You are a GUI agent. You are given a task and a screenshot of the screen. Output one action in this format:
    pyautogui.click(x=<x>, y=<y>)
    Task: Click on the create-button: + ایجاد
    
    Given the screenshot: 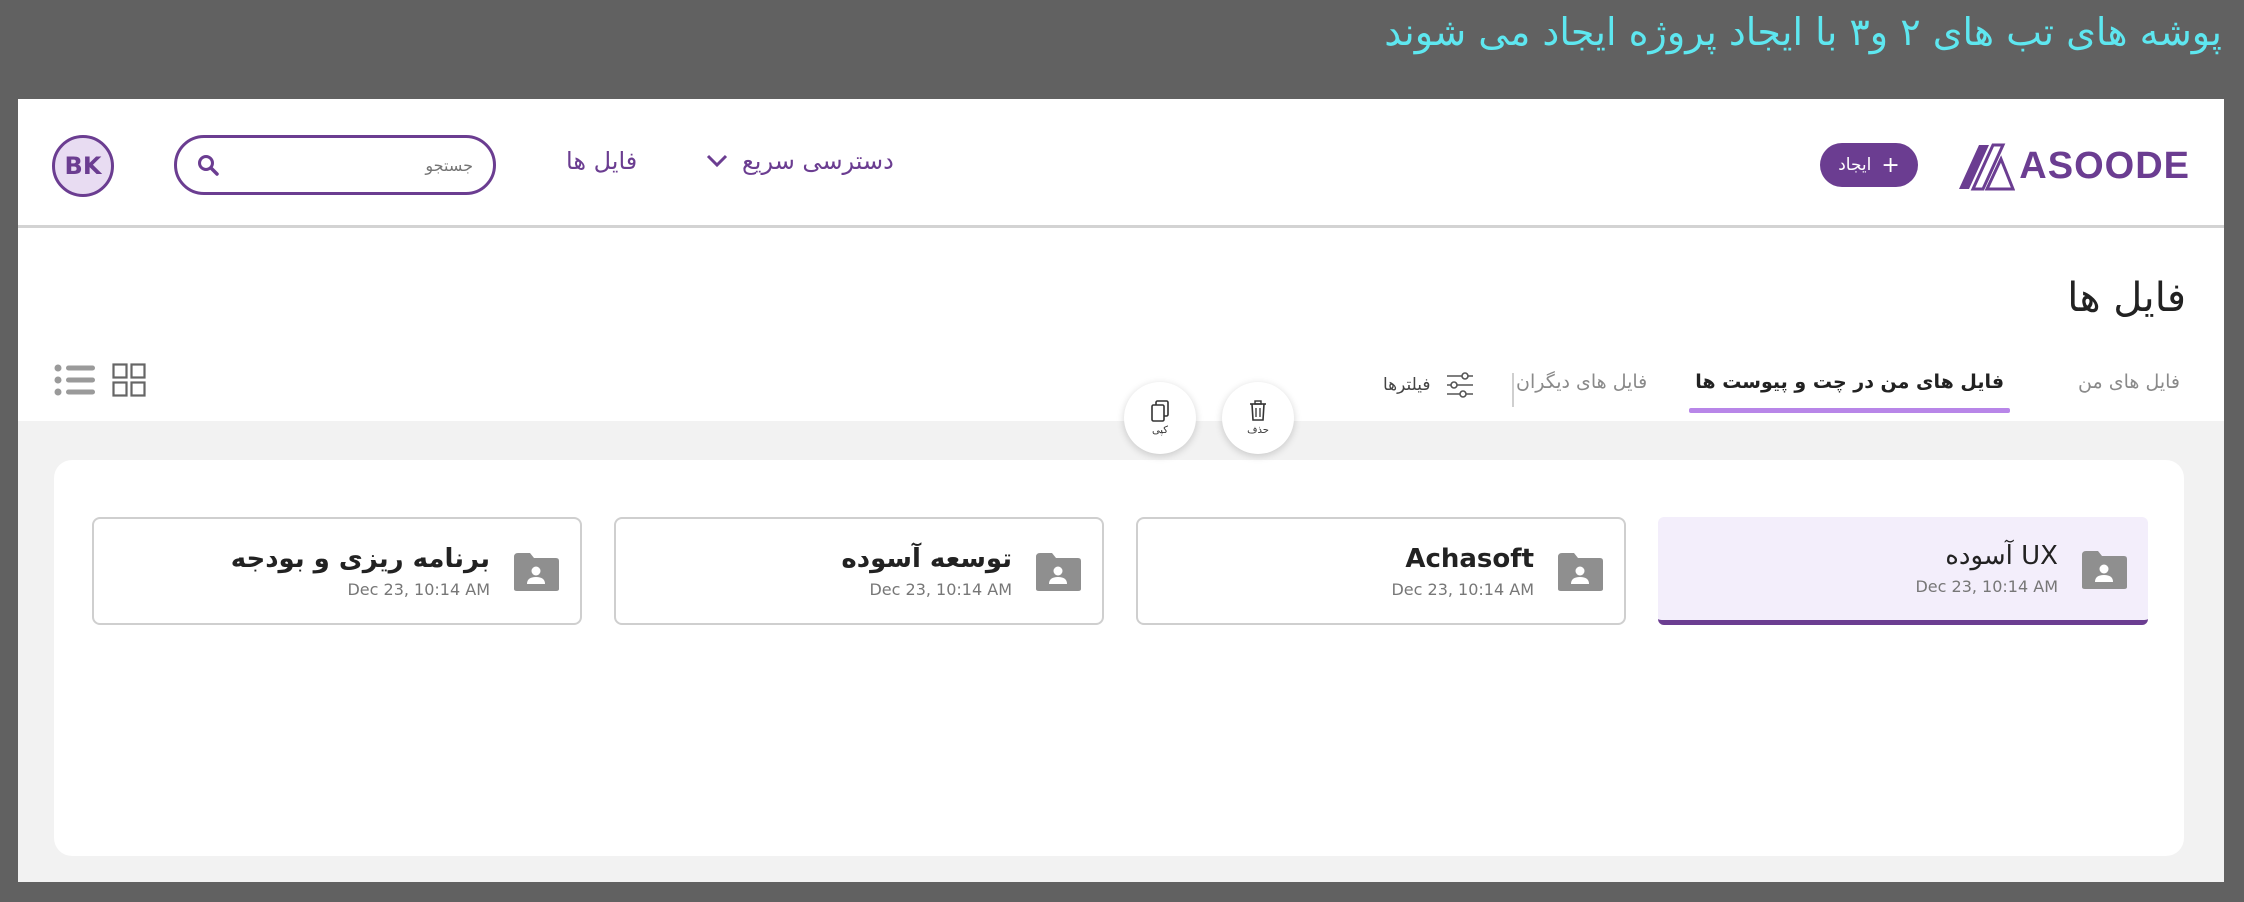 What is the action you would take?
    pyautogui.click(x=1869, y=165)
    